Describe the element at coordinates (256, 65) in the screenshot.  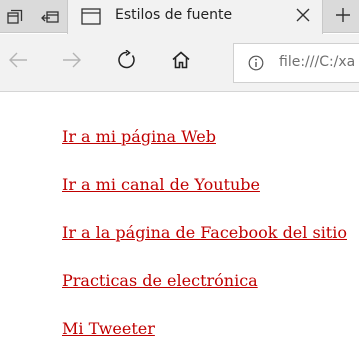
I see `info-icon` at that location.